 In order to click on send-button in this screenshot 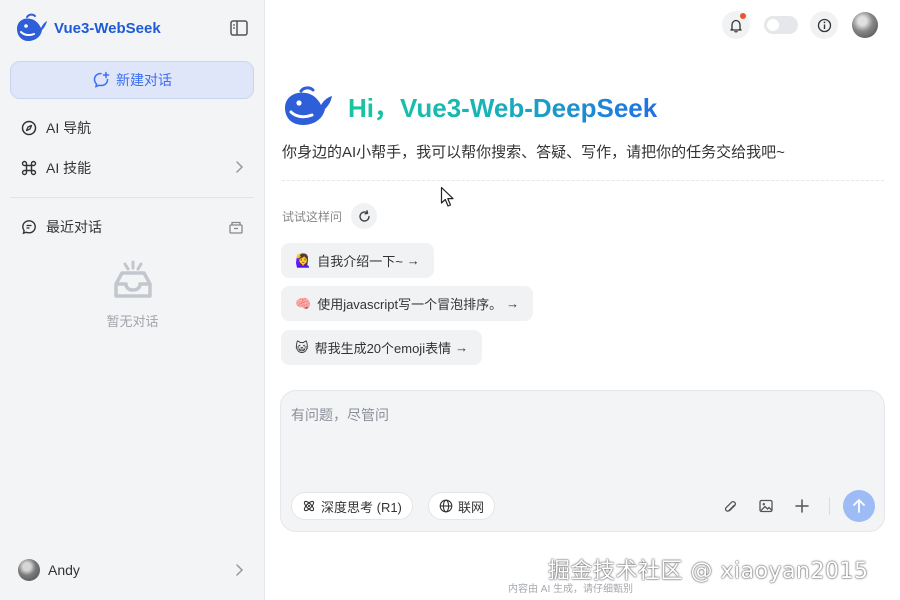, I will do `click(859, 506)`.